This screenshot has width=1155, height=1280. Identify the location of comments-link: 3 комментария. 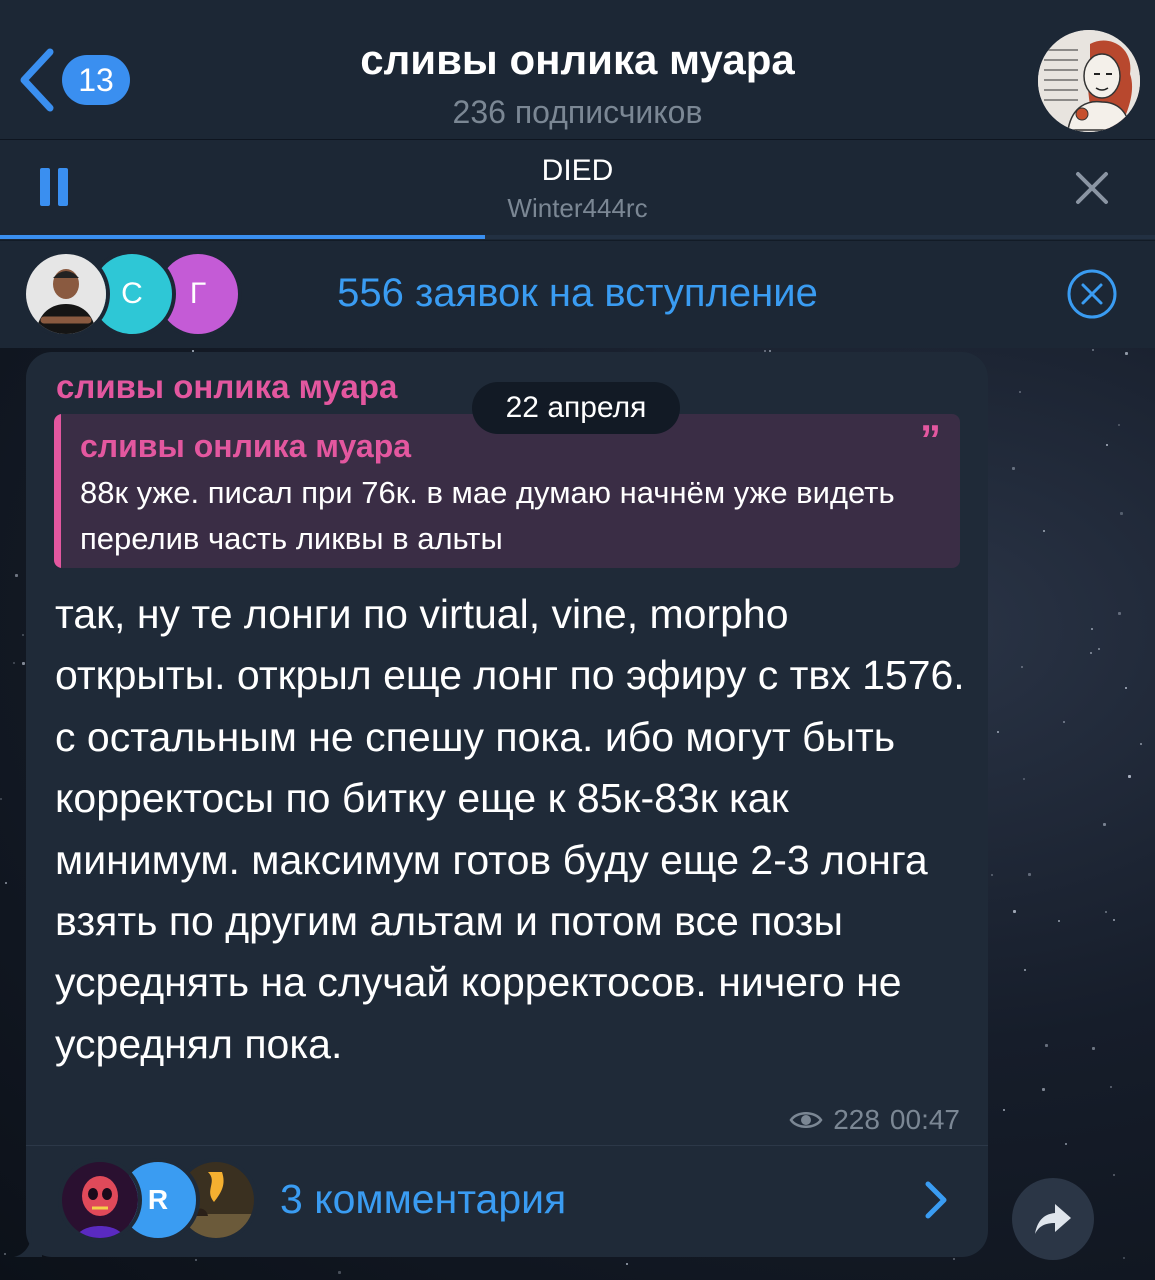
(423, 1199).